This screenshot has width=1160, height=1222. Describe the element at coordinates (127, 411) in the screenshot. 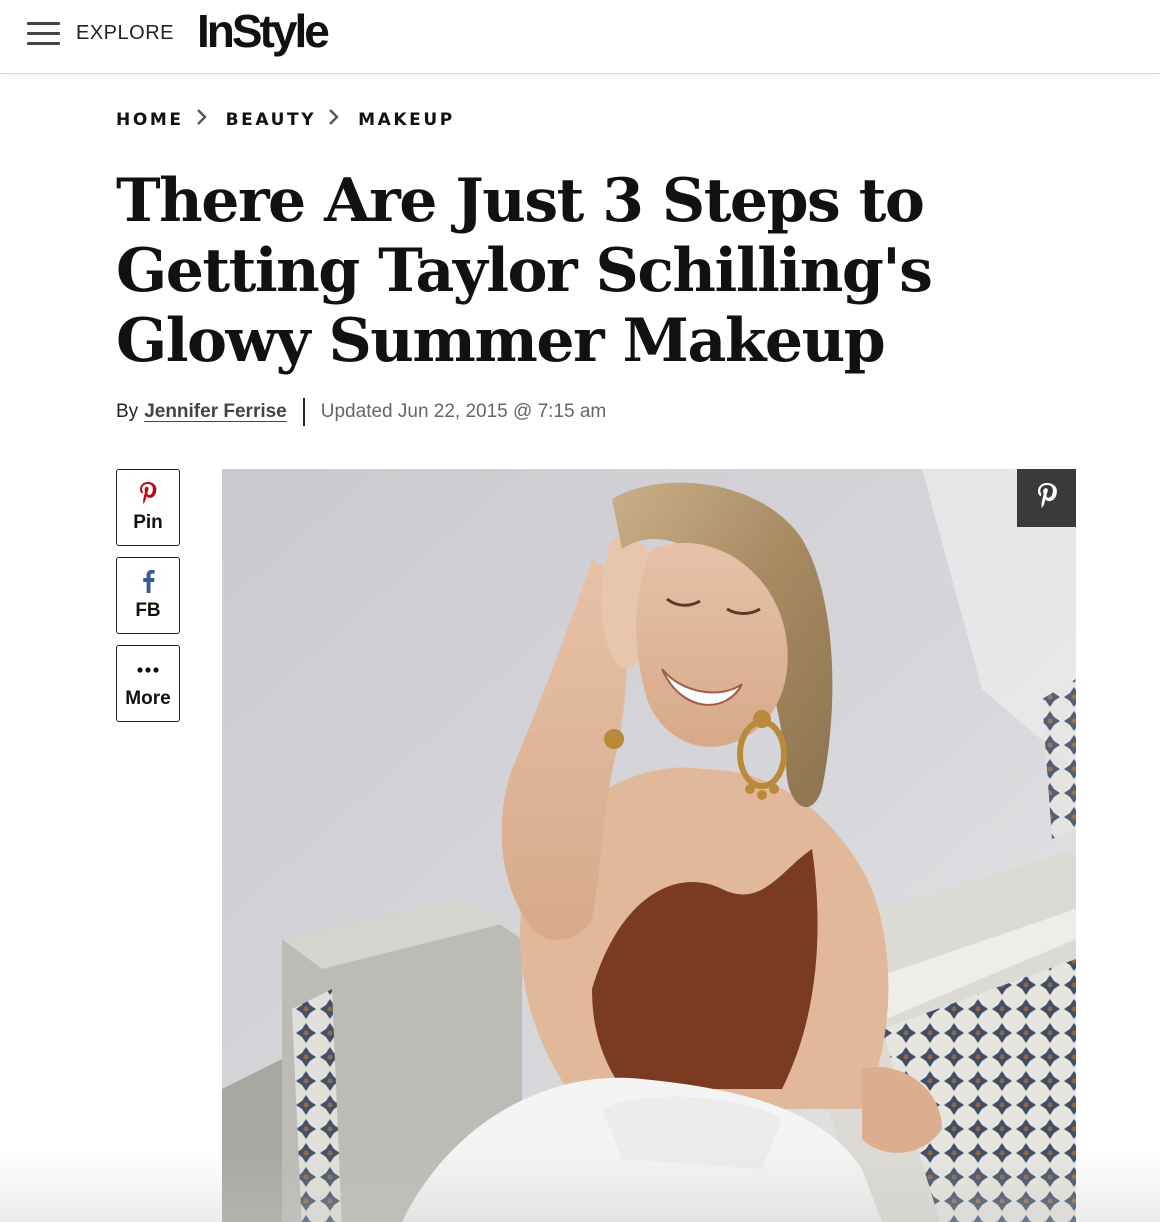

I see `byline-prefix: By` at that location.